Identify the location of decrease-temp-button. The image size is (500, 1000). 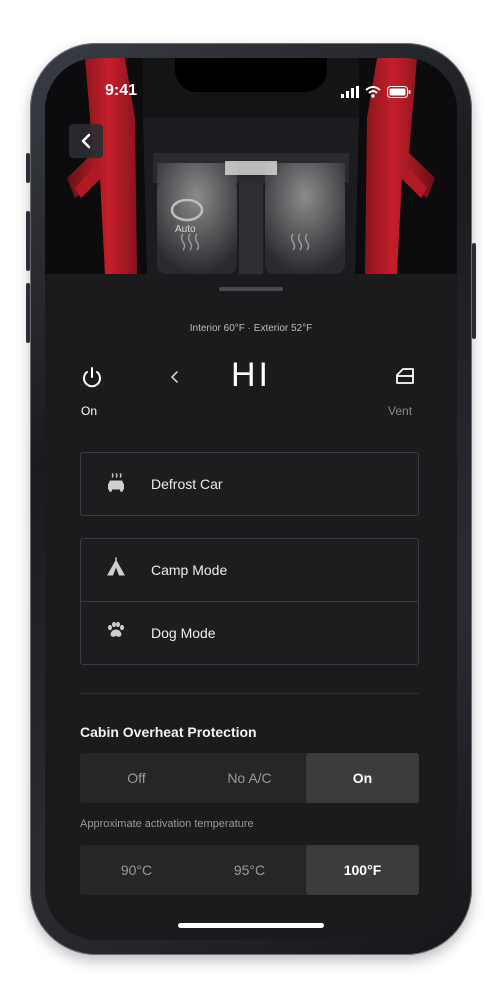
(175, 379).